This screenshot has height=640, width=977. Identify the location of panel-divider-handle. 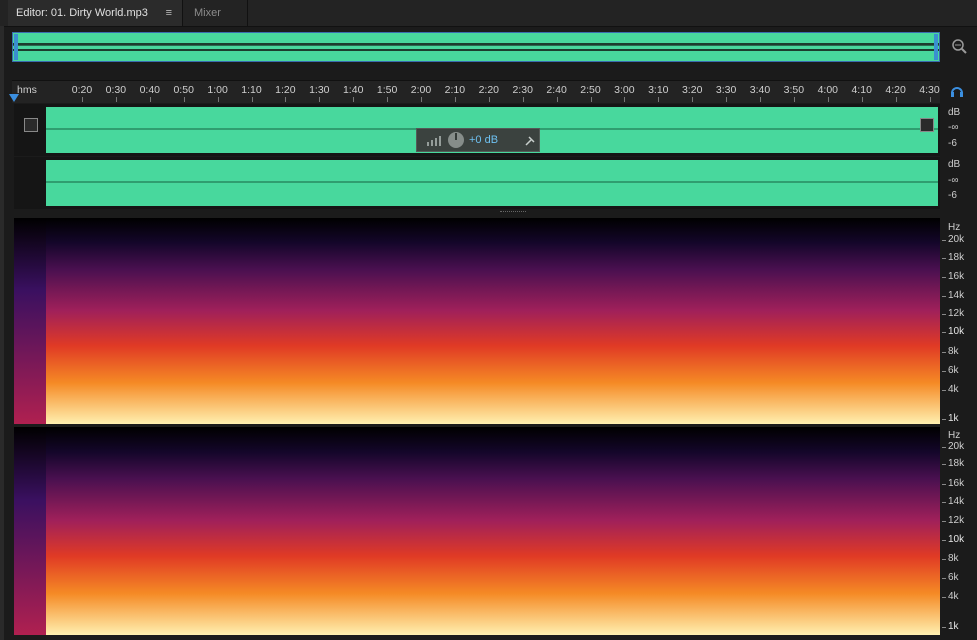
(513, 213).